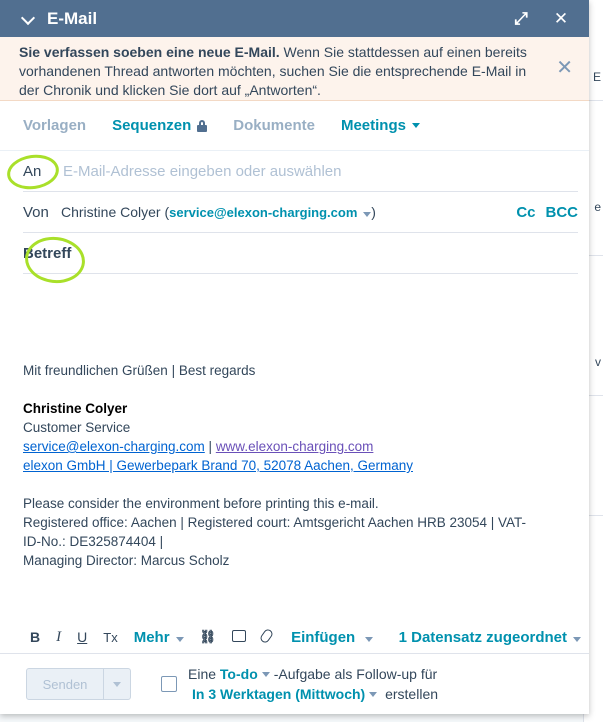  What do you see at coordinates (126, 560) in the screenshot?
I see `signature-director: Managing Director: Marcus Scholz` at bounding box center [126, 560].